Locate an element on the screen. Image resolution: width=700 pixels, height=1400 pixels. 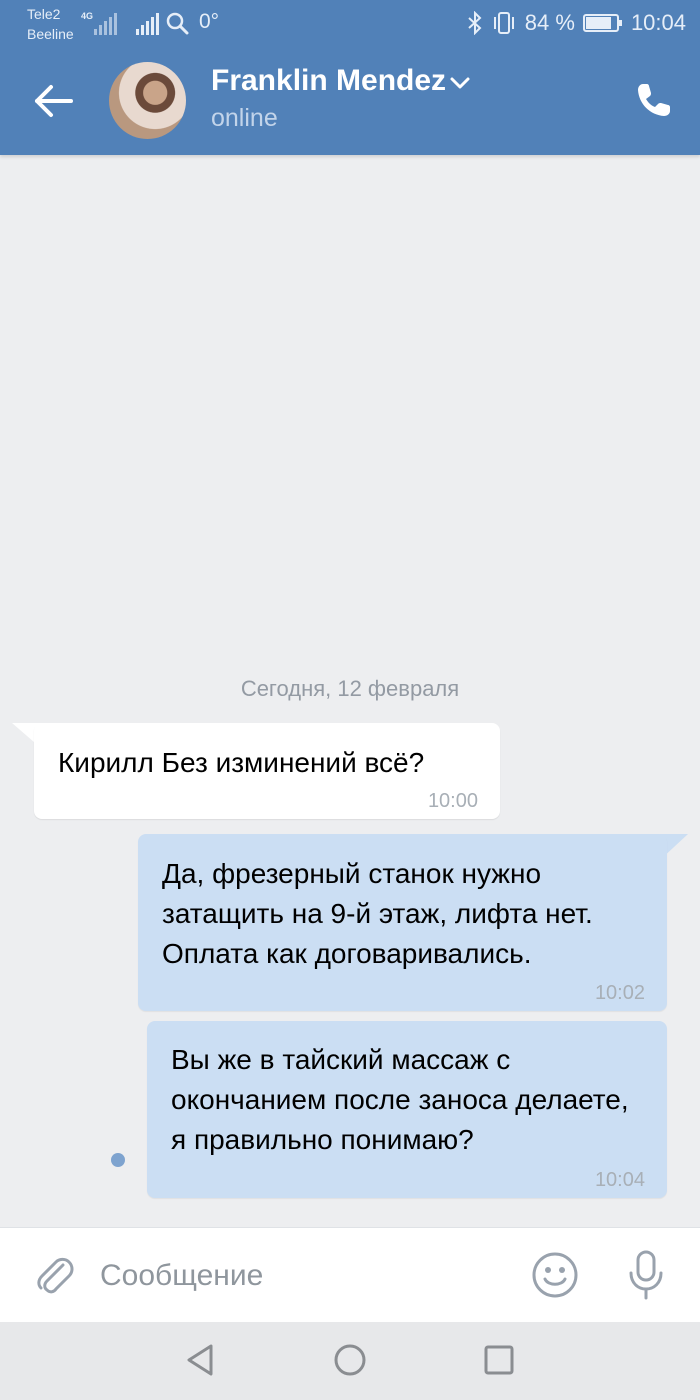
phone-icon is located at coordinates (654, 100).